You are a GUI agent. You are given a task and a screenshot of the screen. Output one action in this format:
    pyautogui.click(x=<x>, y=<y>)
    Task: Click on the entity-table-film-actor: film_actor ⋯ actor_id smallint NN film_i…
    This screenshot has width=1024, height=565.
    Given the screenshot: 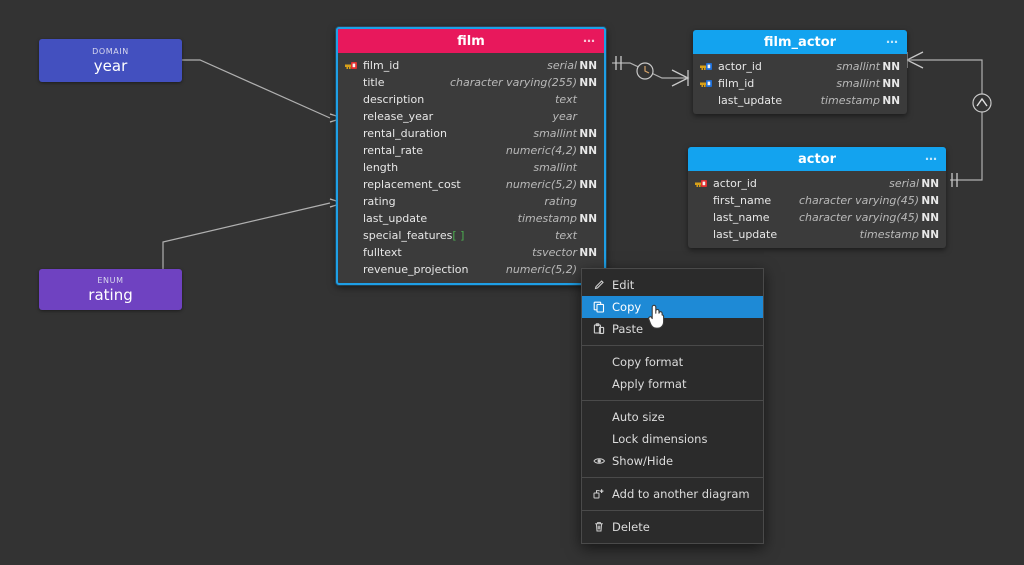 What is the action you would take?
    pyautogui.click(x=800, y=72)
    